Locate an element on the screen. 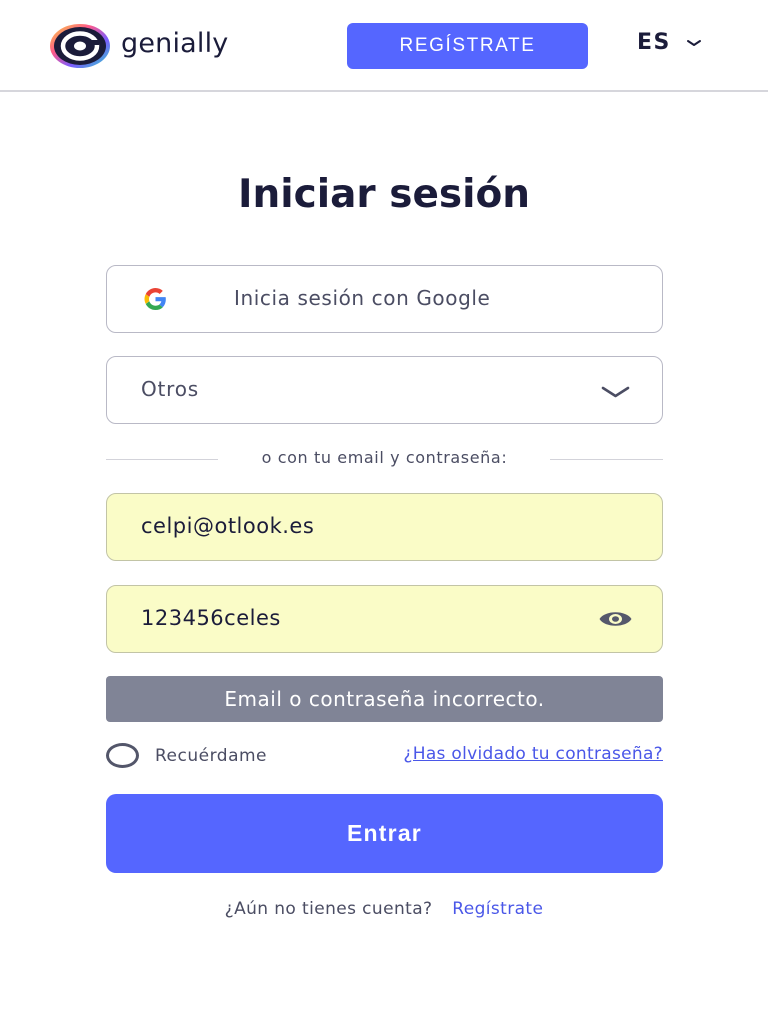 This screenshot has height=1024, width=768. no-account-text: ¿Aún no tienes cuenta? is located at coordinates (328, 909).